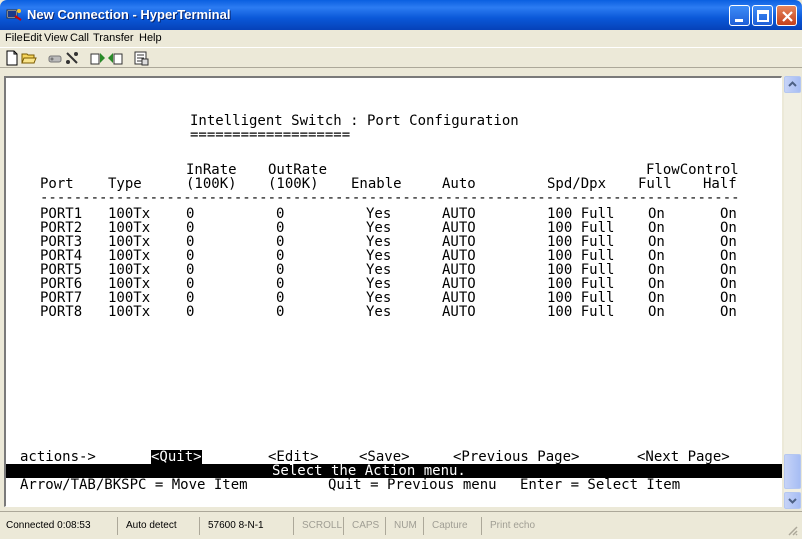 Image resolution: width=802 pixels, height=539 pixels. What do you see at coordinates (150, 38) in the screenshot?
I see `menu-help: Help` at bounding box center [150, 38].